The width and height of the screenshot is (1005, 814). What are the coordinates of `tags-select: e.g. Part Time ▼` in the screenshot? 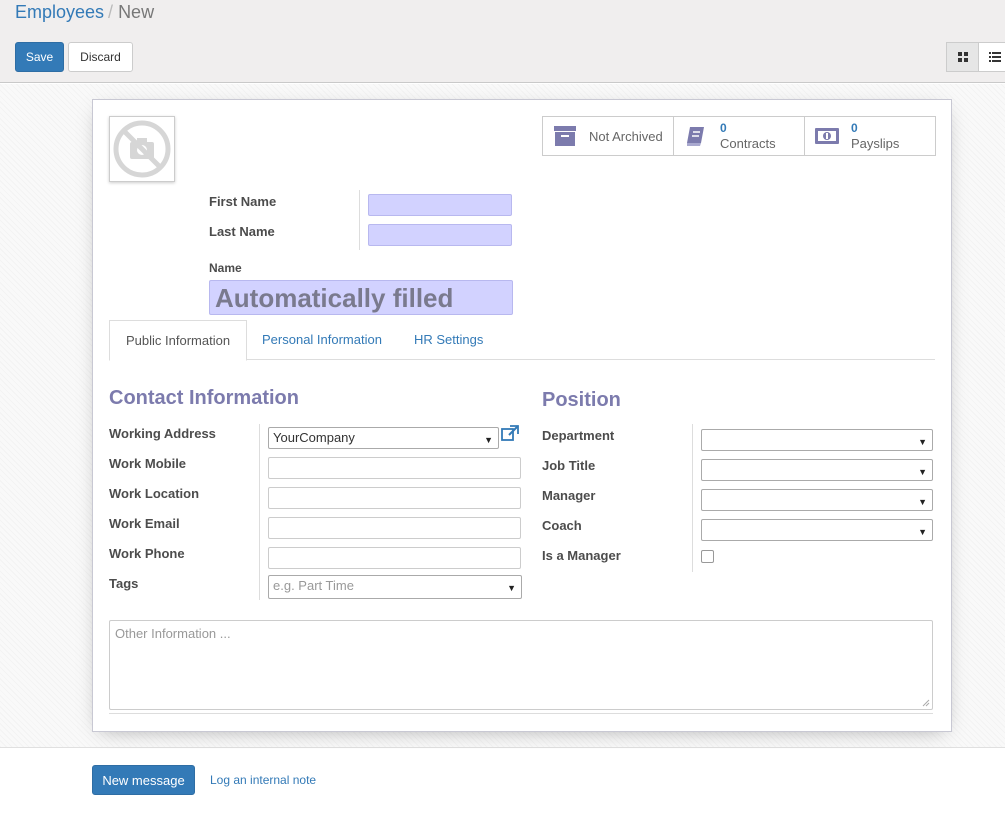 It's located at (395, 587).